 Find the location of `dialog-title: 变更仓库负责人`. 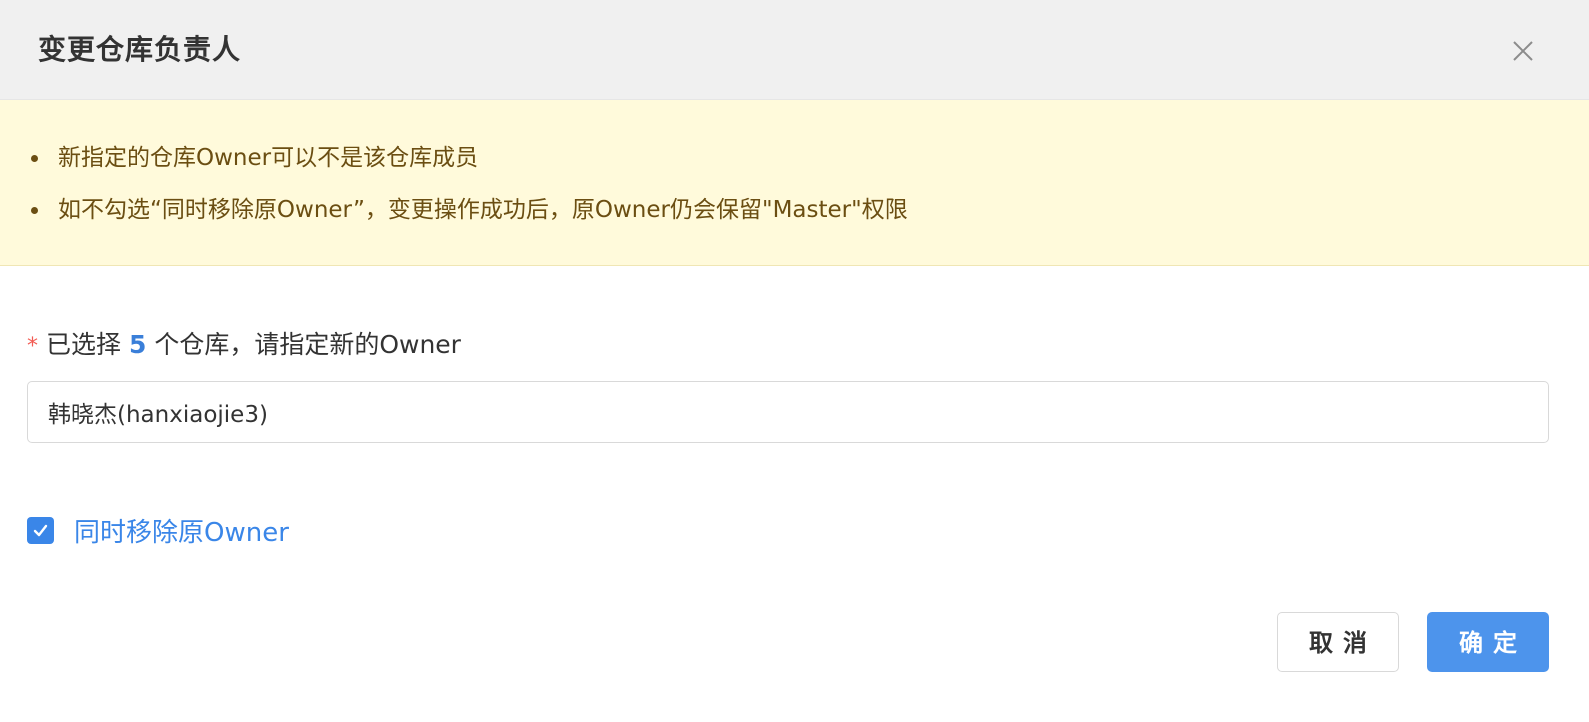

dialog-title: 变更仓库负责人 is located at coordinates (140, 49).